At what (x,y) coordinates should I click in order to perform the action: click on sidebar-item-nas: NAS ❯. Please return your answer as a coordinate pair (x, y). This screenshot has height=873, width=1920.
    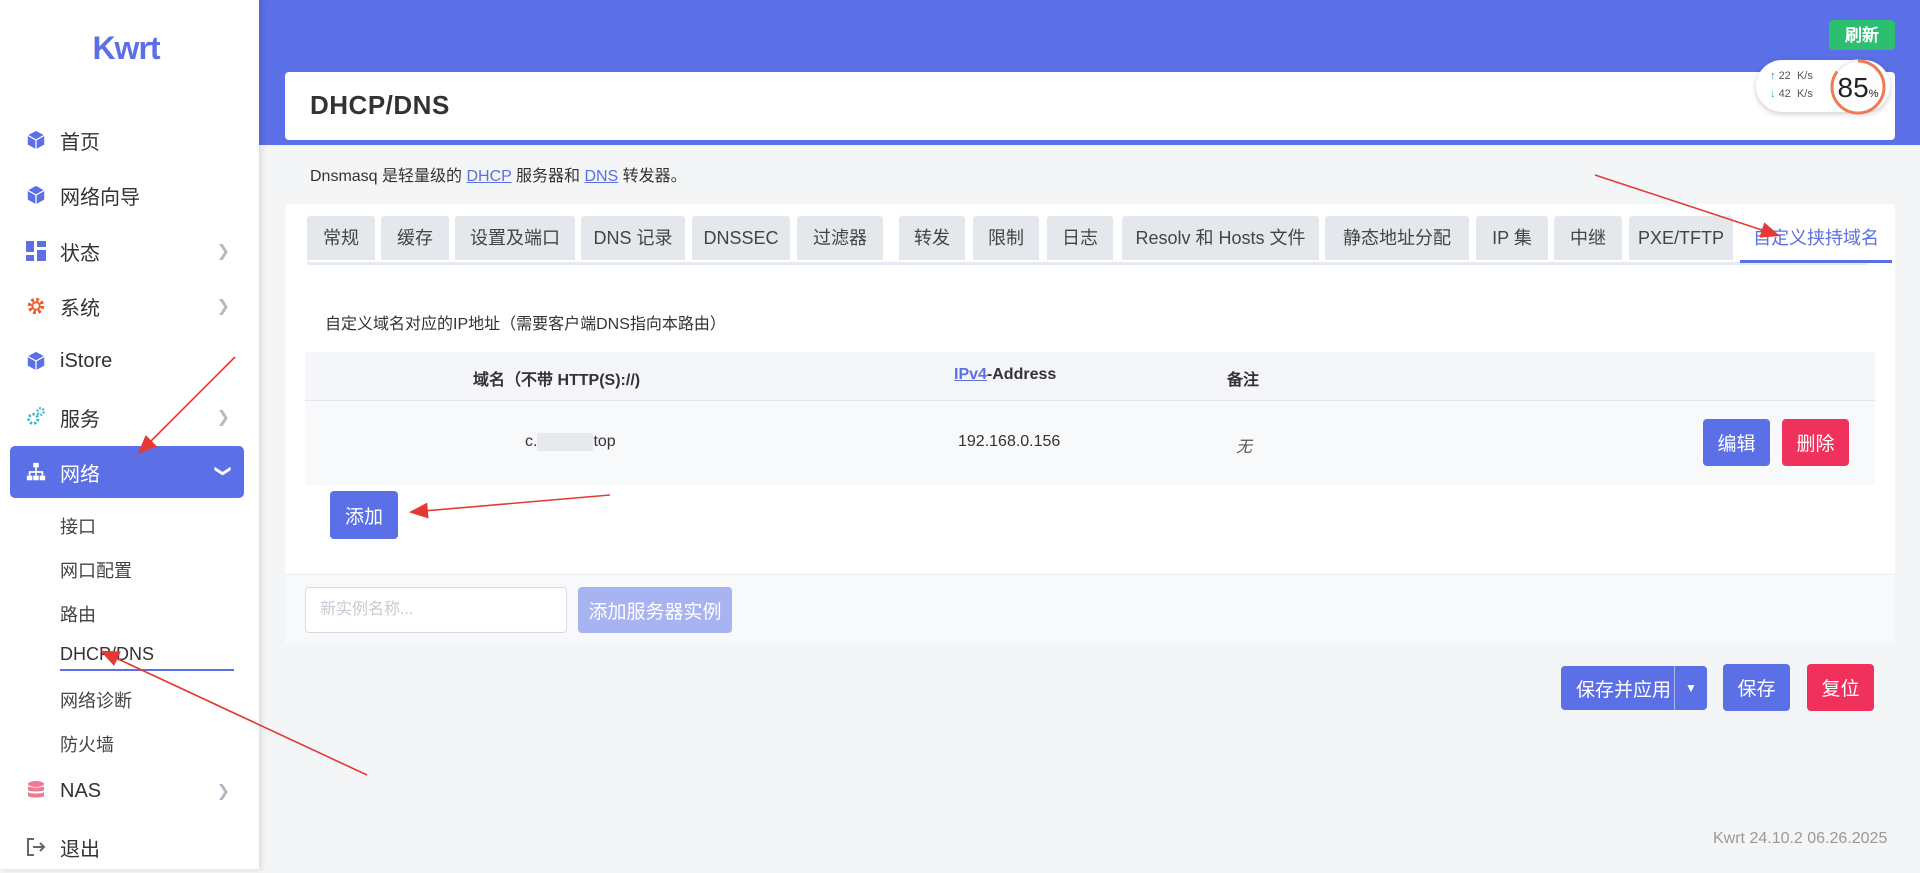
    Looking at the image, I should click on (127, 791).